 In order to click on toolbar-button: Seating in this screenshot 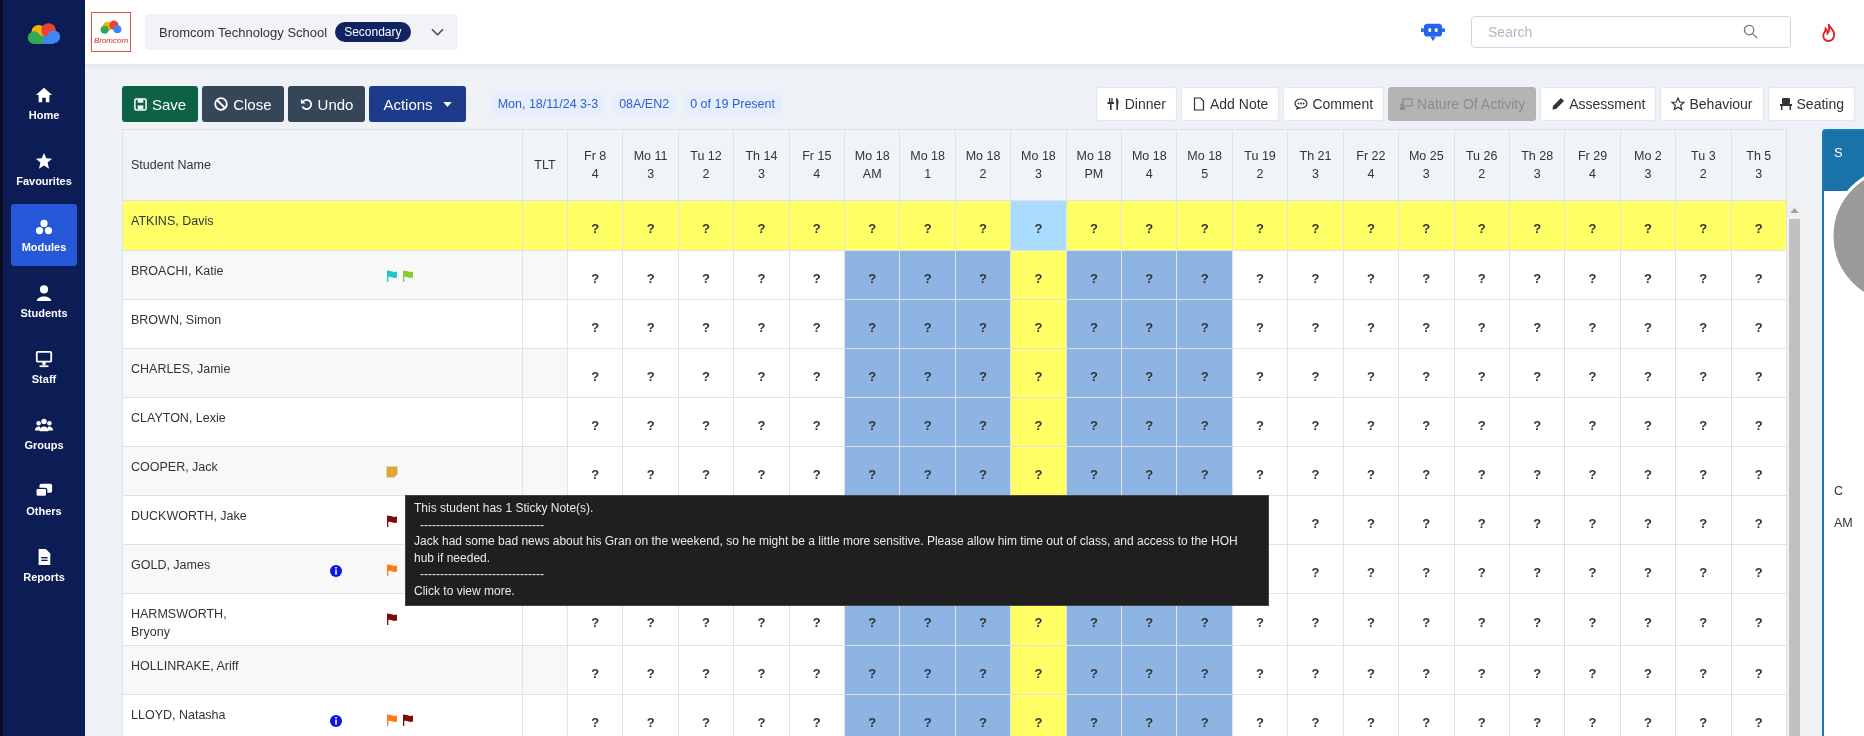, I will do `click(1811, 104)`.